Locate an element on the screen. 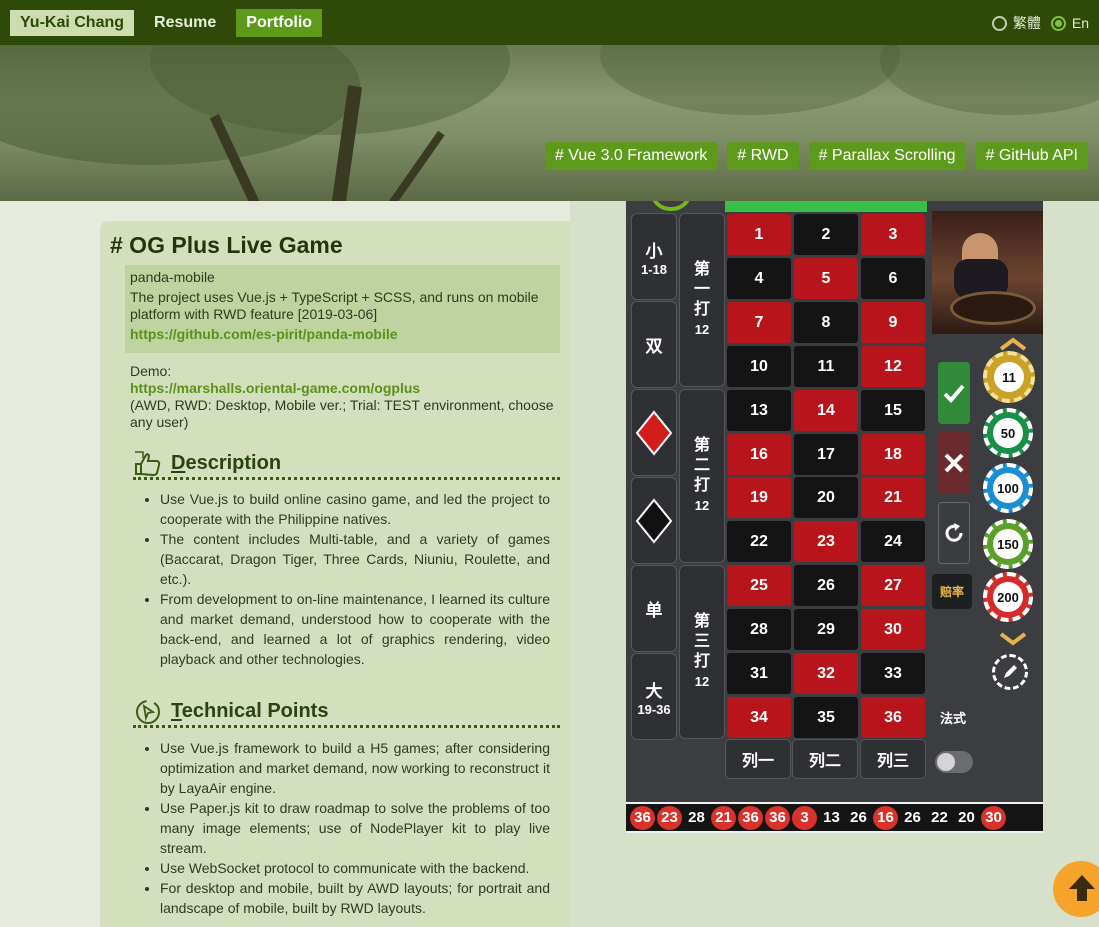  number-cell: 15 is located at coordinates (893, 410).